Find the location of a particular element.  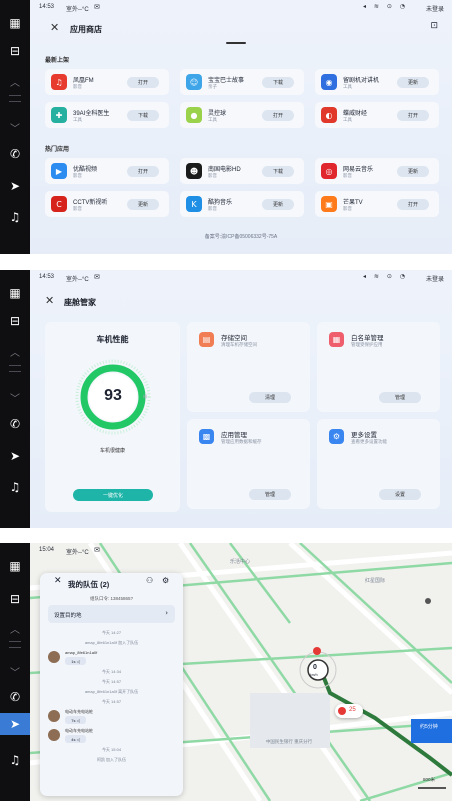

team-members-icon: ⚇ is located at coordinates (149, 580).